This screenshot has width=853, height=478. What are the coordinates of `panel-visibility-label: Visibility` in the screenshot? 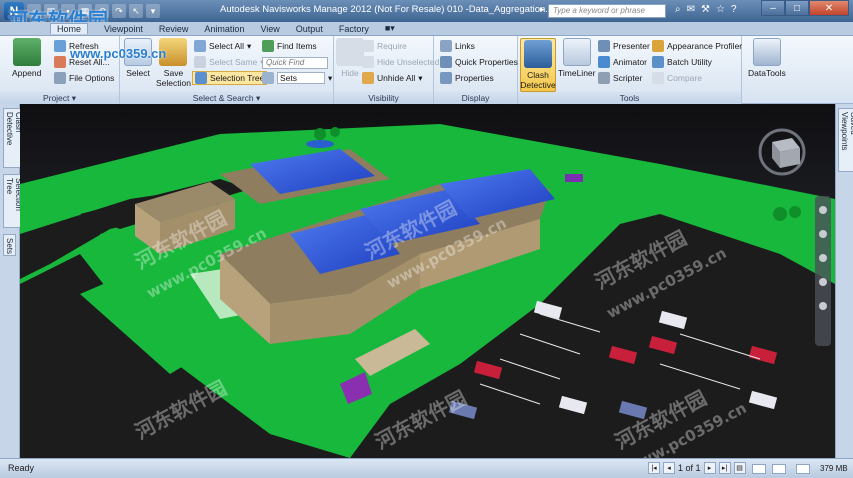 It's located at (383, 98).